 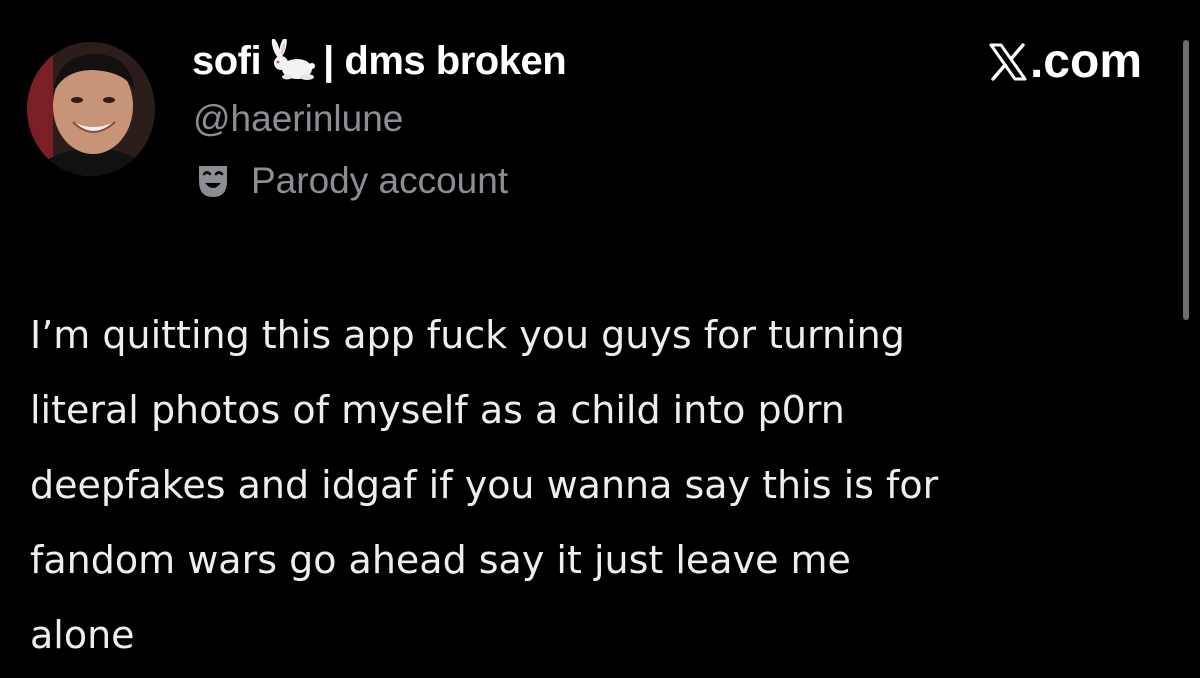 I want to click on scrollbar, so click(x=1186, y=180).